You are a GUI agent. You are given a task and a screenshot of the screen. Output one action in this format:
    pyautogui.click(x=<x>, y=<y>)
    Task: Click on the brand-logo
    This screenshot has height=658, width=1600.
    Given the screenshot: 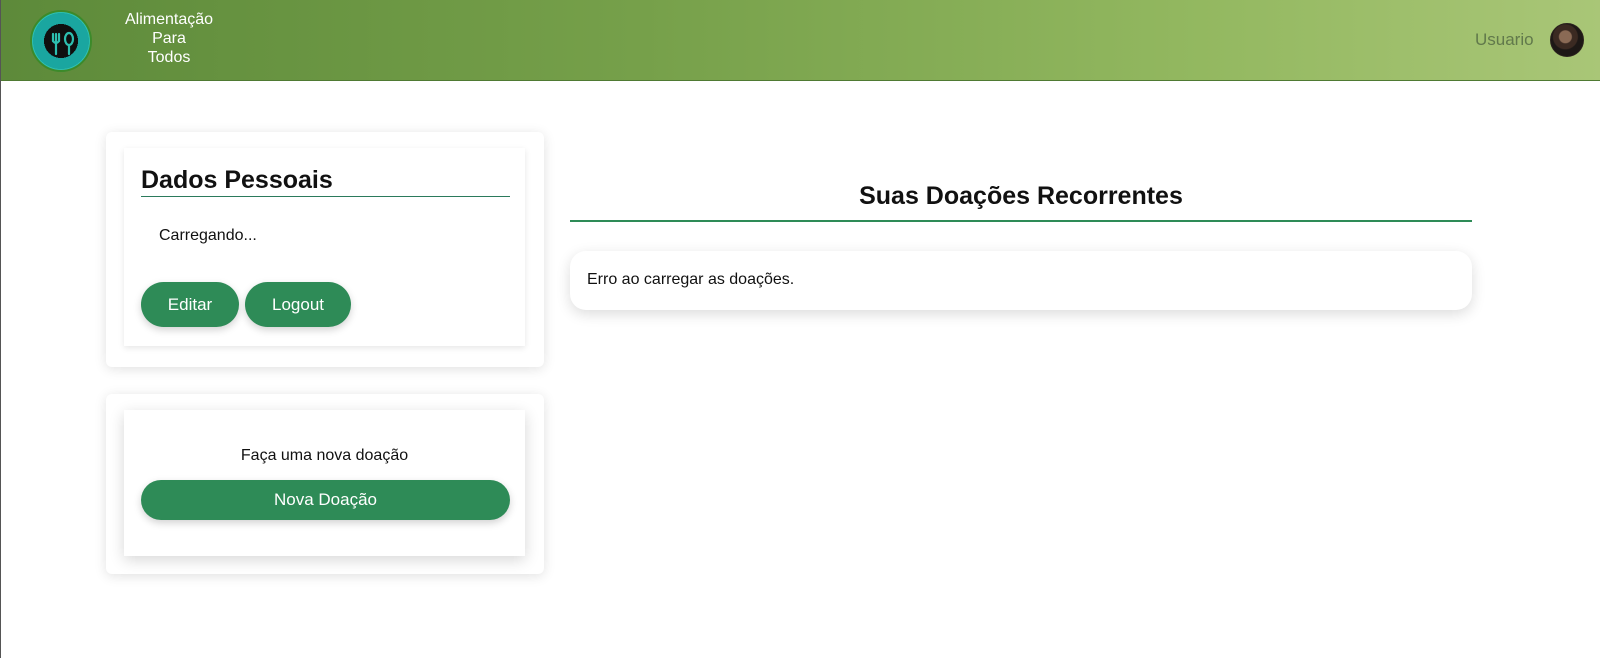 What is the action you would take?
    pyautogui.click(x=61, y=41)
    